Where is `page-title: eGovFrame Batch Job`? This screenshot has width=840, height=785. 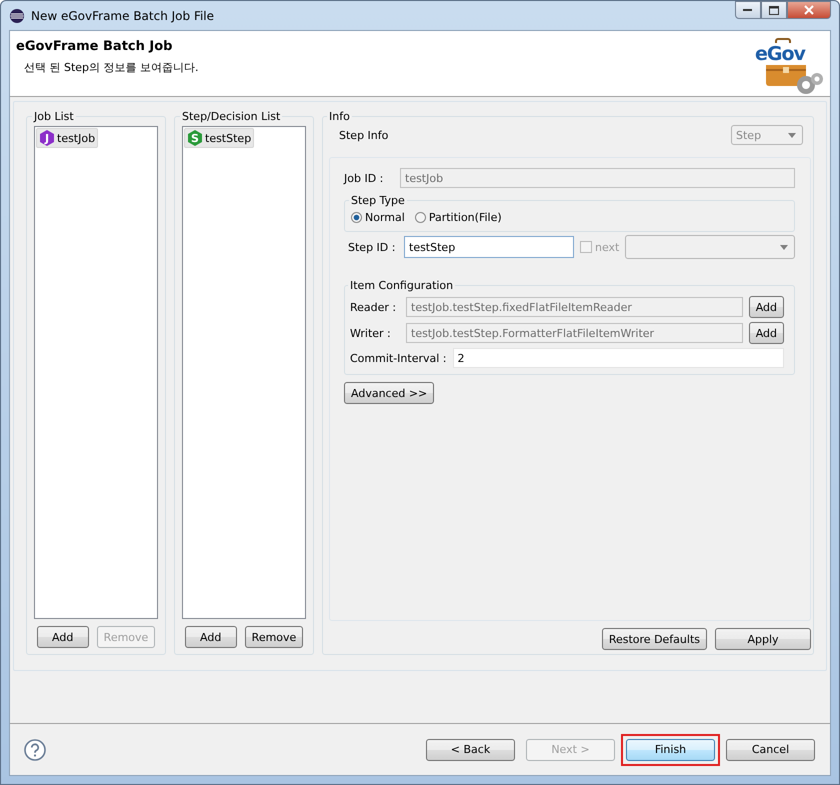 page-title: eGovFrame Batch Job is located at coordinates (95, 46).